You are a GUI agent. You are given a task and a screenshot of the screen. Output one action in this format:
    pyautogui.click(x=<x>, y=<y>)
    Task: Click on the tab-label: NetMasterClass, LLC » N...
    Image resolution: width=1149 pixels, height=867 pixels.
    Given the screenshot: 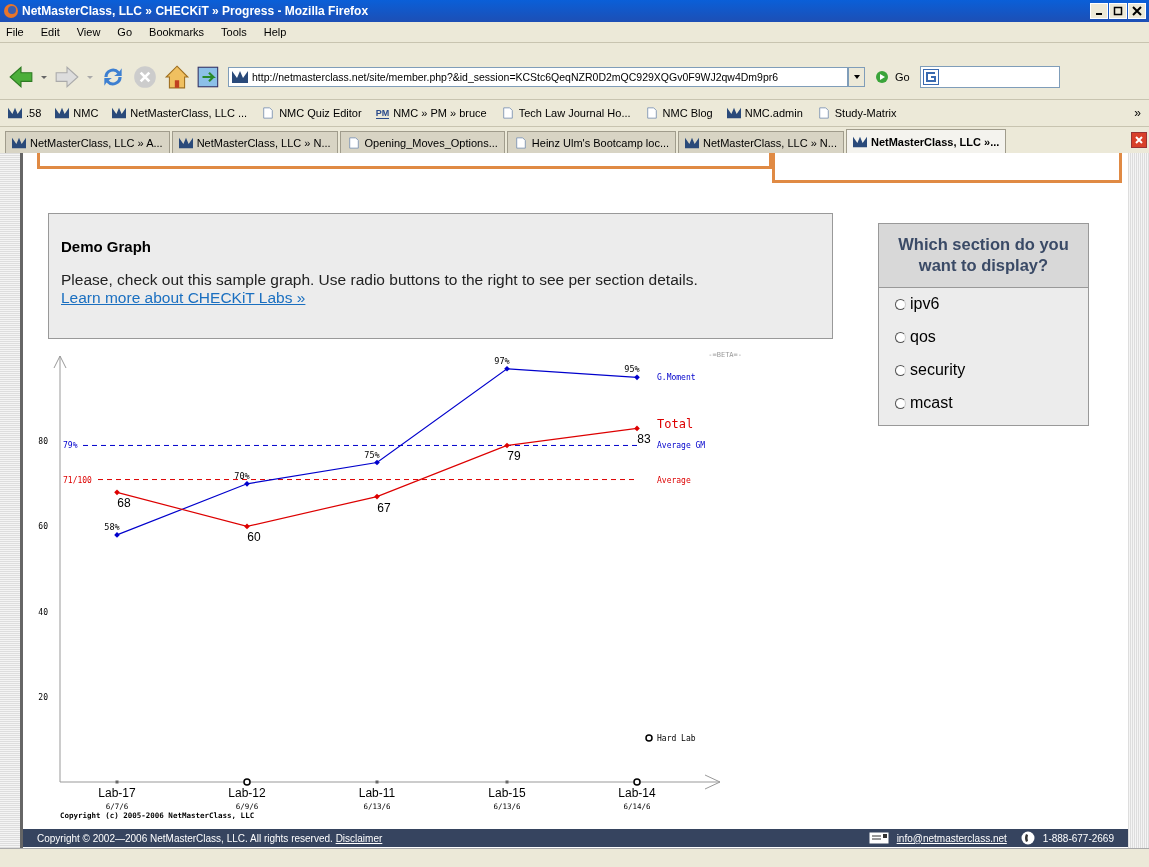 What is the action you would take?
    pyautogui.click(x=263, y=142)
    